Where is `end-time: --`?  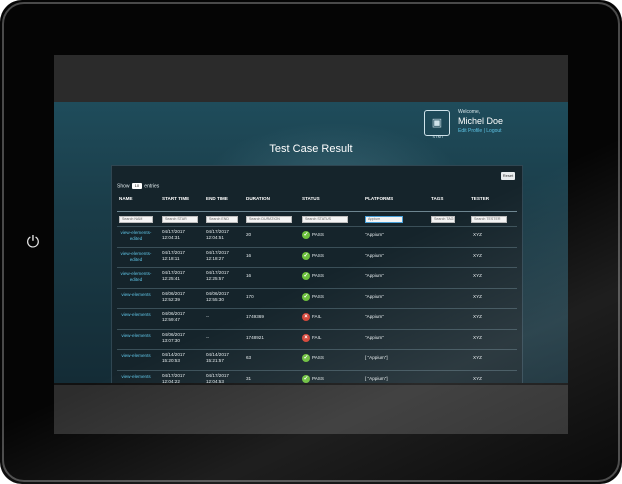
end-time: -- is located at coordinates (208, 316).